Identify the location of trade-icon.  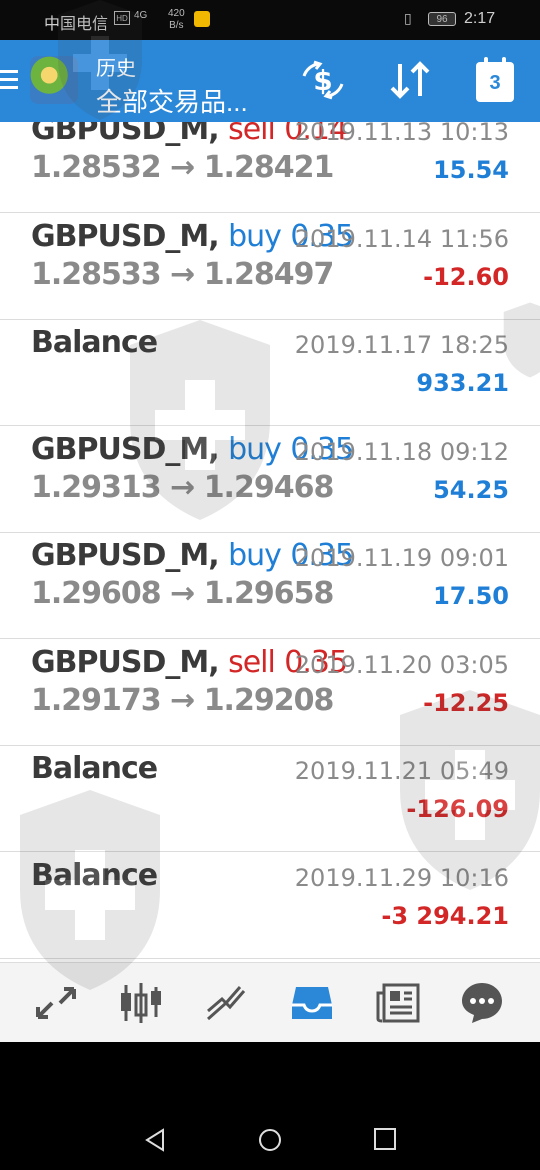
(226, 1003).